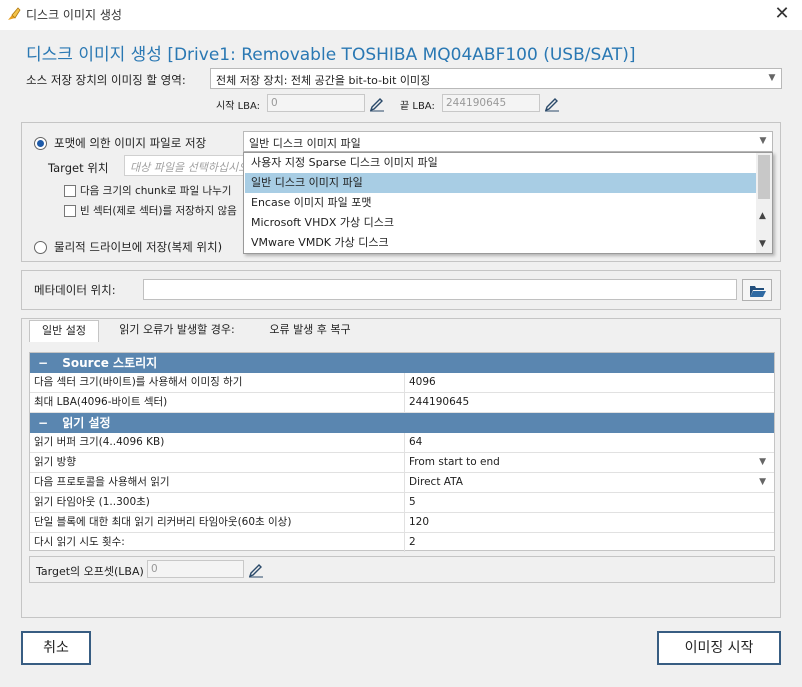  Describe the element at coordinates (195, 569) in the screenshot. I see `offset-field: 0` at that location.